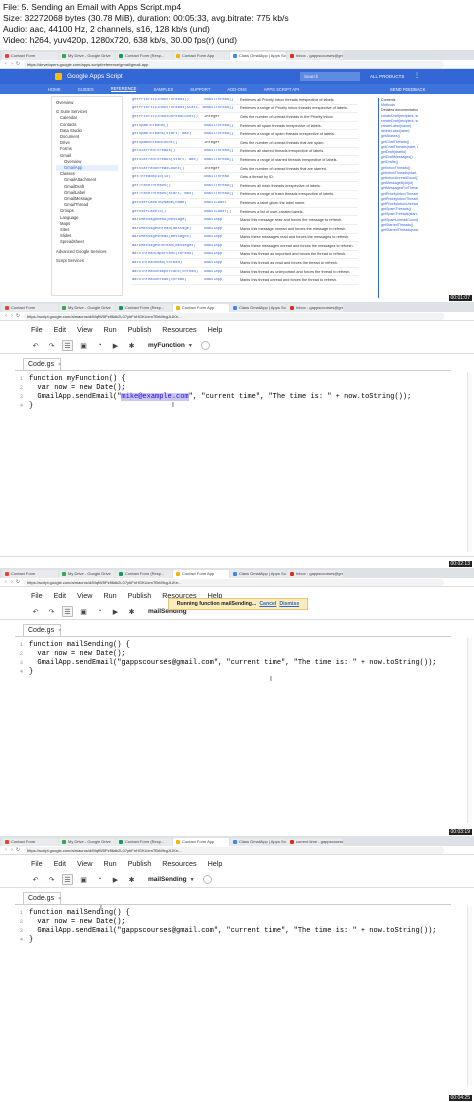 The image size is (474, 1102). Describe the element at coordinates (168, 100) in the screenshot. I see `method-link: getPriorityInboxThreads()` at that location.